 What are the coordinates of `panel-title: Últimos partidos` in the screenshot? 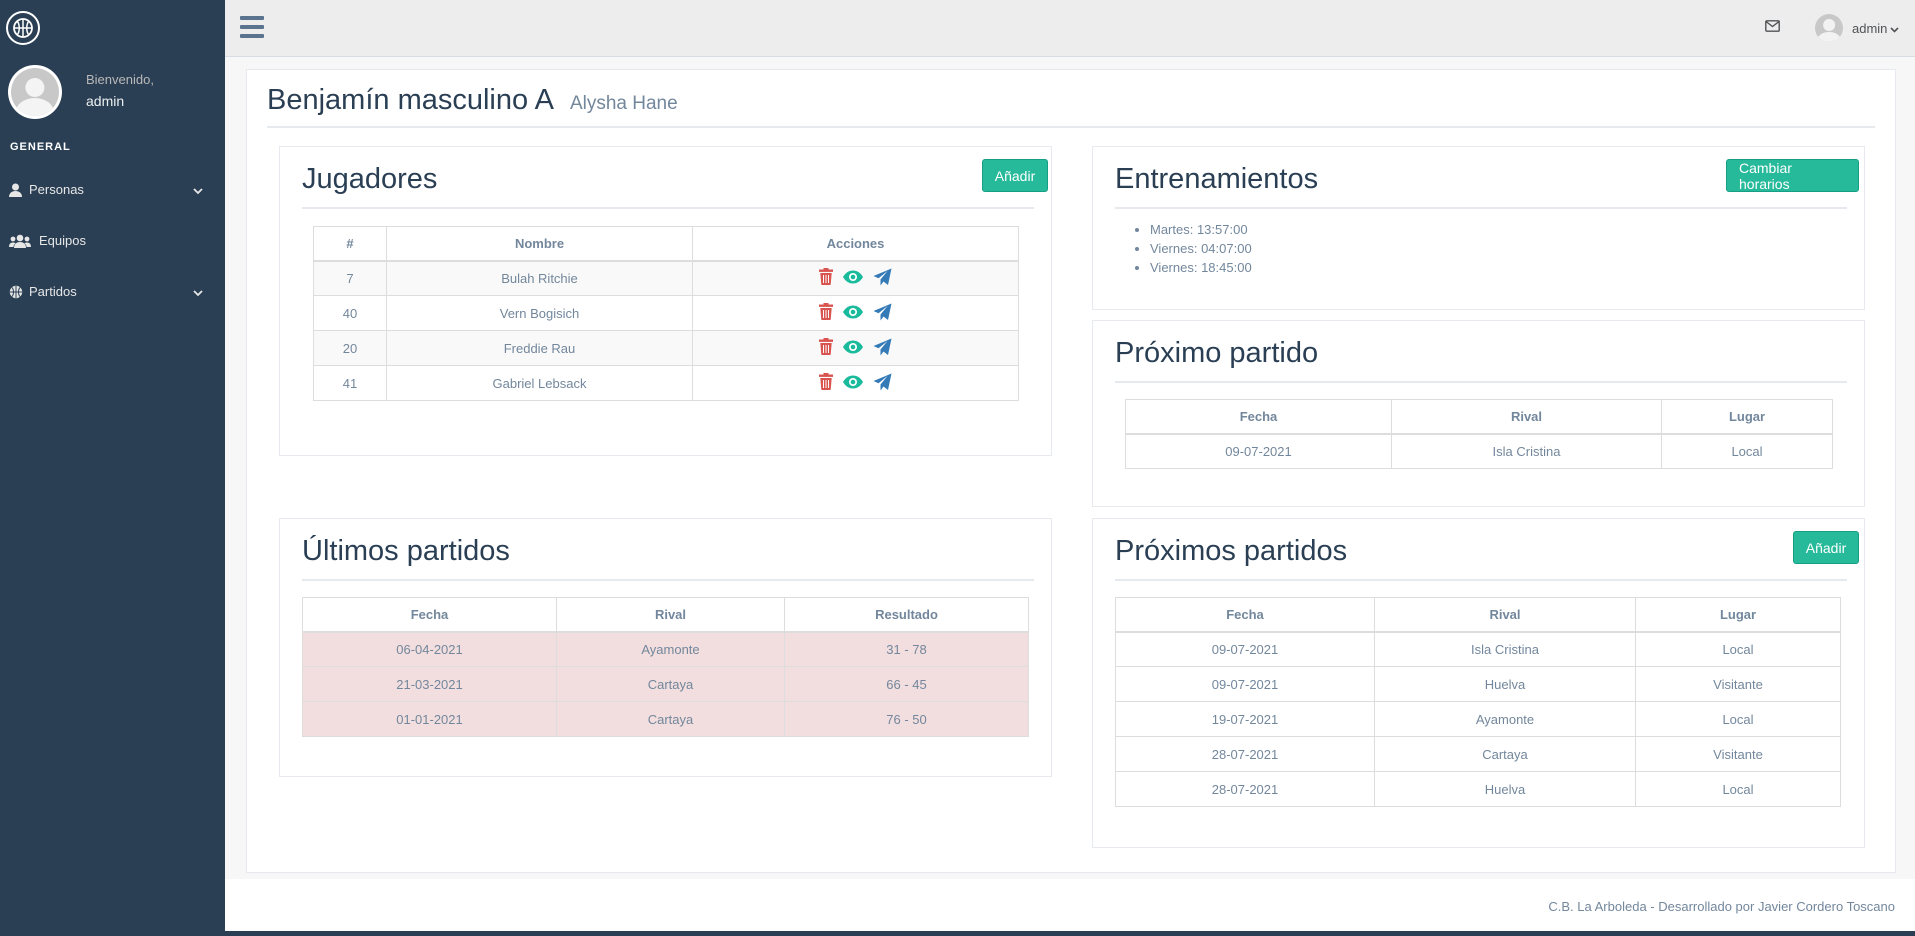 It's located at (406, 551).